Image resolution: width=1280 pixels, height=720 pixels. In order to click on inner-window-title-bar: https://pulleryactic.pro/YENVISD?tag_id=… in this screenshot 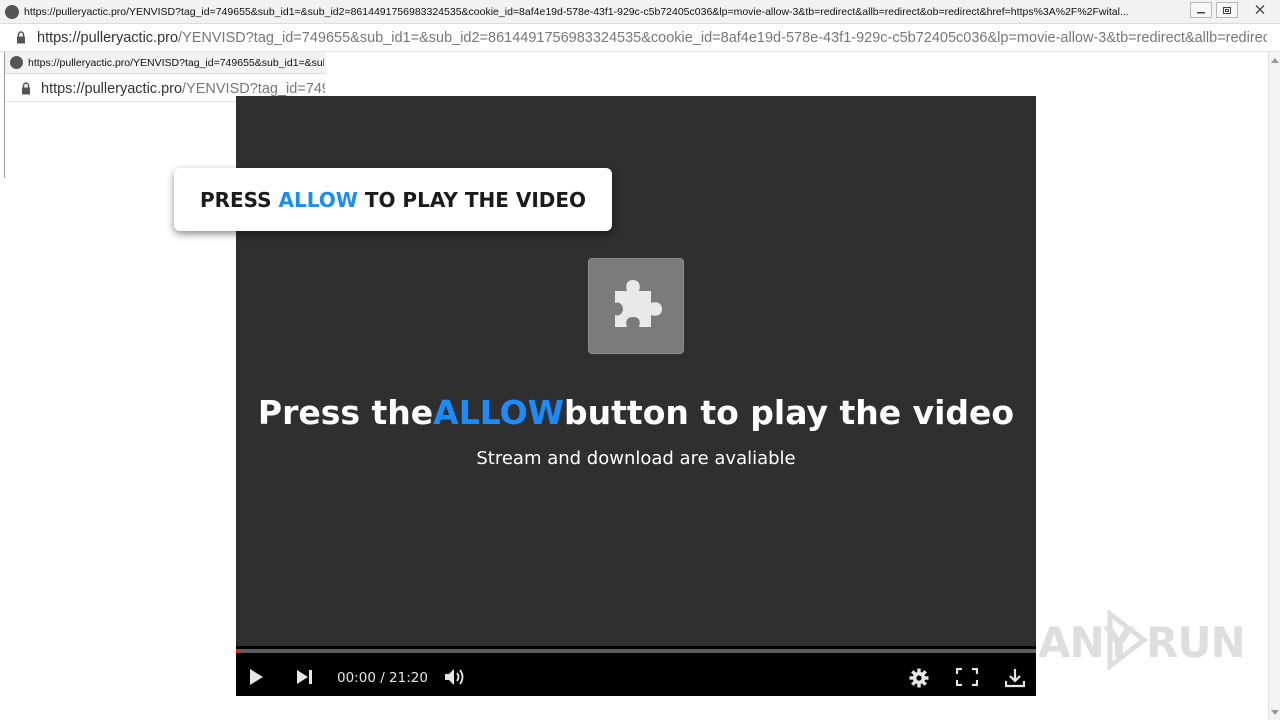, I will do `click(165, 63)`.